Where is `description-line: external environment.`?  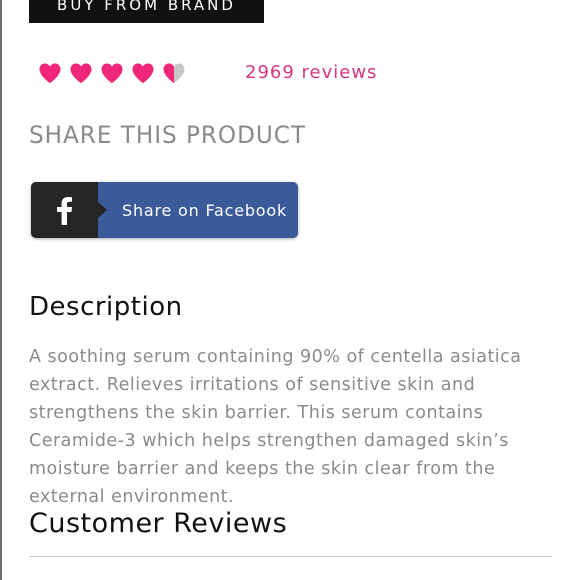
description-line: external environment. is located at coordinates (132, 497).